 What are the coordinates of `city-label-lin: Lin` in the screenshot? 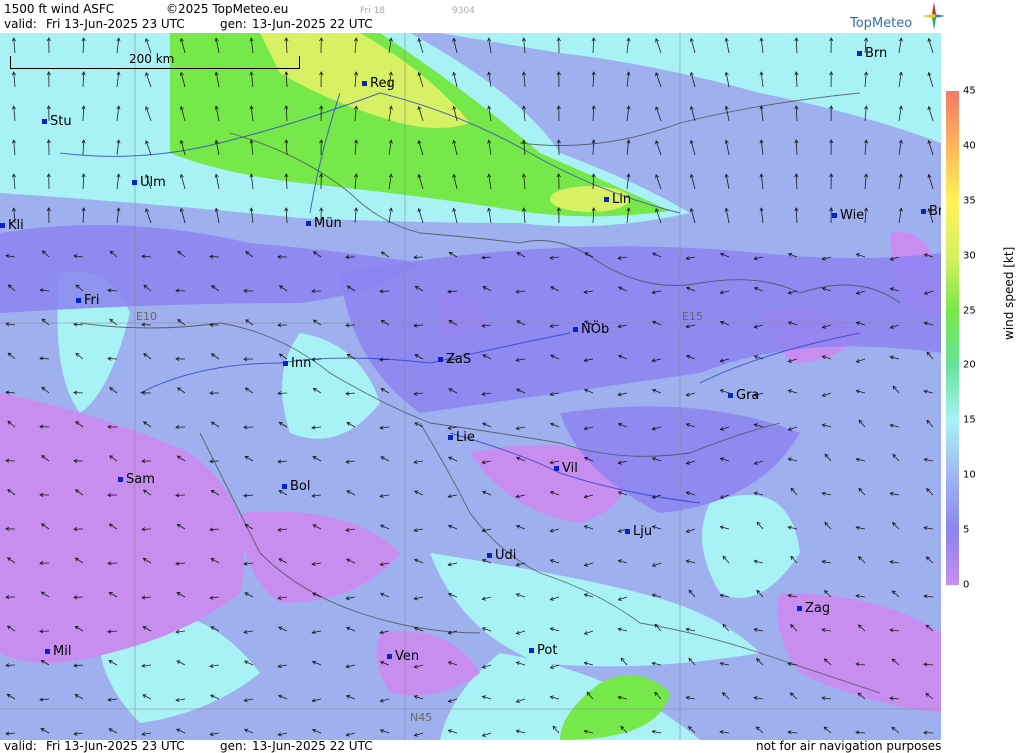 It's located at (617, 199).